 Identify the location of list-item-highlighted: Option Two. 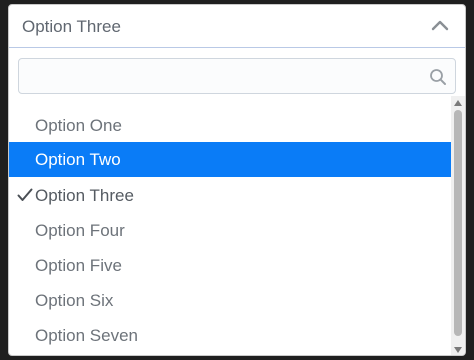
(230, 159).